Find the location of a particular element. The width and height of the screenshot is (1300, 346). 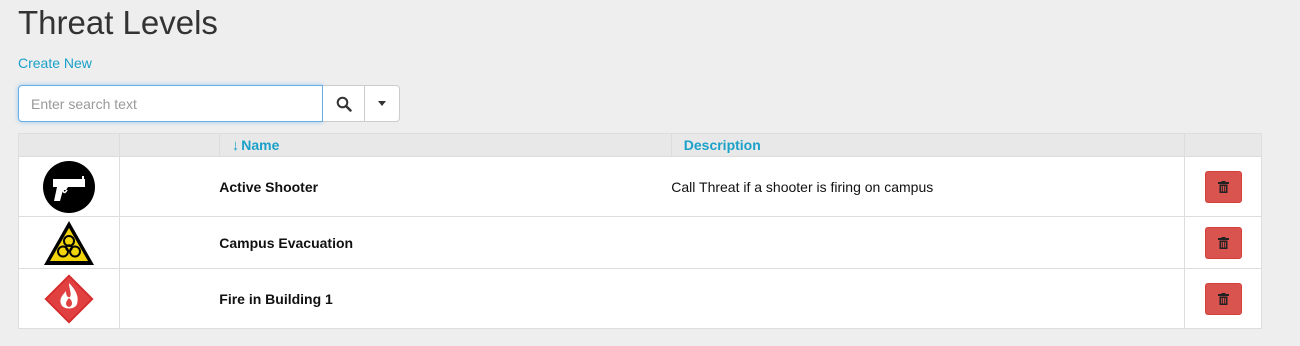

page-title: Threat Levels is located at coordinates (118, 22).